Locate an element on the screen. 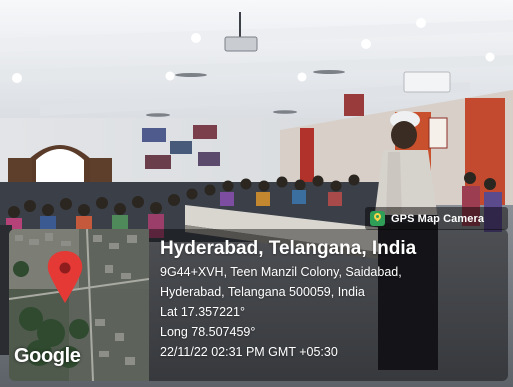 The width and height of the screenshot is (513, 387). gps-camera-label: GPS Map Camera is located at coordinates (438, 218).